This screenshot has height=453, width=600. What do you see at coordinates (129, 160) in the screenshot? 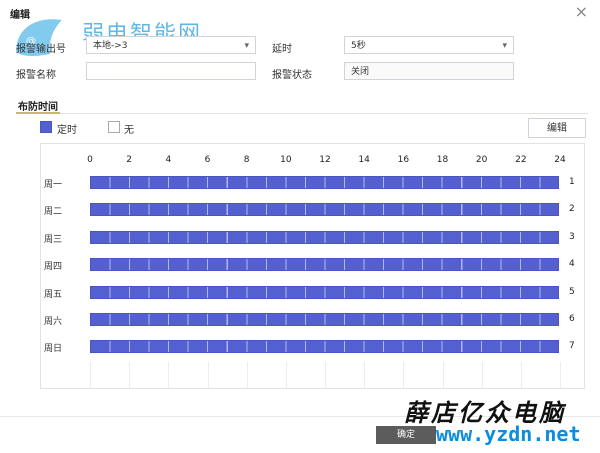
I see `hour-label: 2` at bounding box center [129, 160].